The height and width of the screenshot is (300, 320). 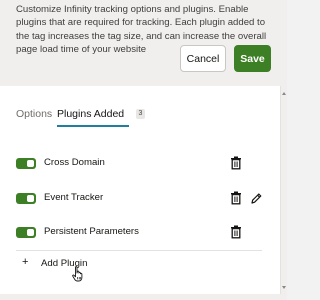 I want to click on tab-plugins-added: Plugins Added, so click(x=90, y=114).